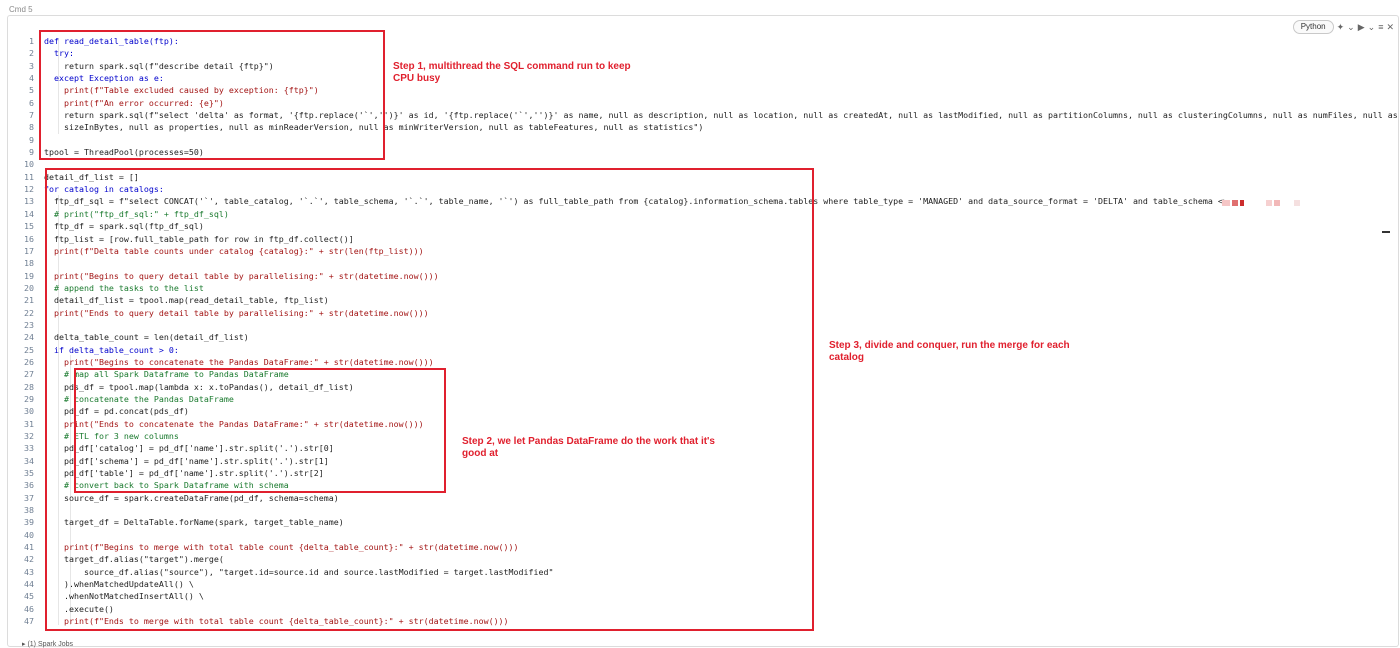 The image size is (1400, 648). What do you see at coordinates (29, 497) in the screenshot?
I see `line-number: 37` at bounding box center [29, 497].